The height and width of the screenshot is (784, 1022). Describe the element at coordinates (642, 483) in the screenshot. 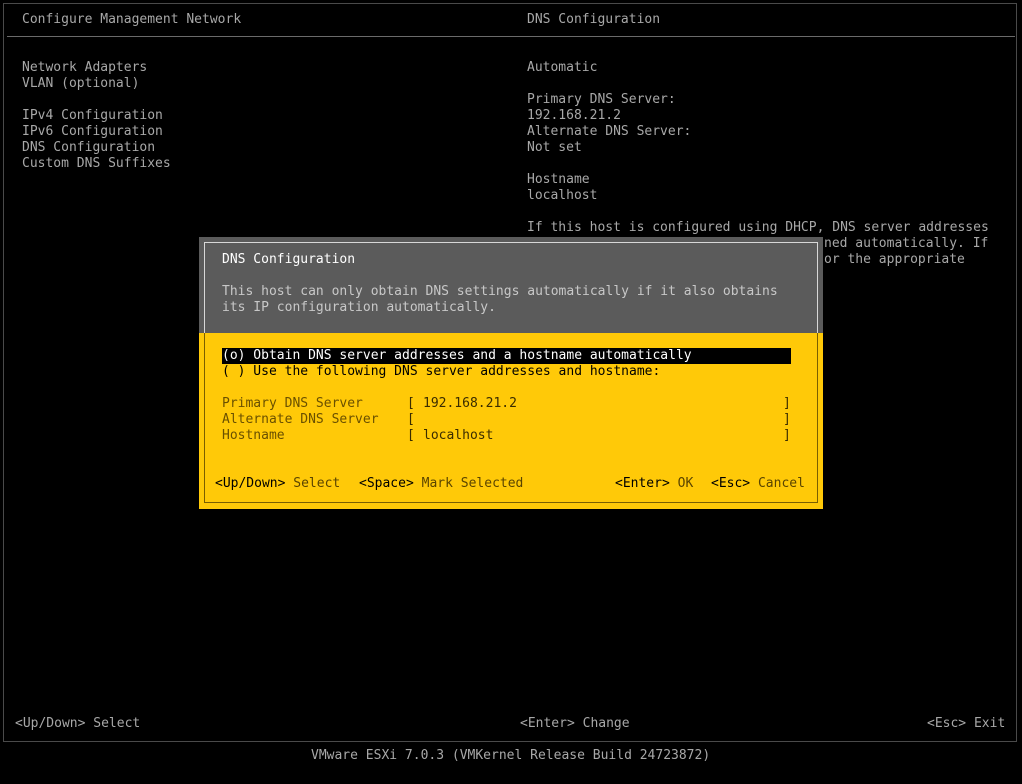

I see `ok-key: <Enter>` at that location.